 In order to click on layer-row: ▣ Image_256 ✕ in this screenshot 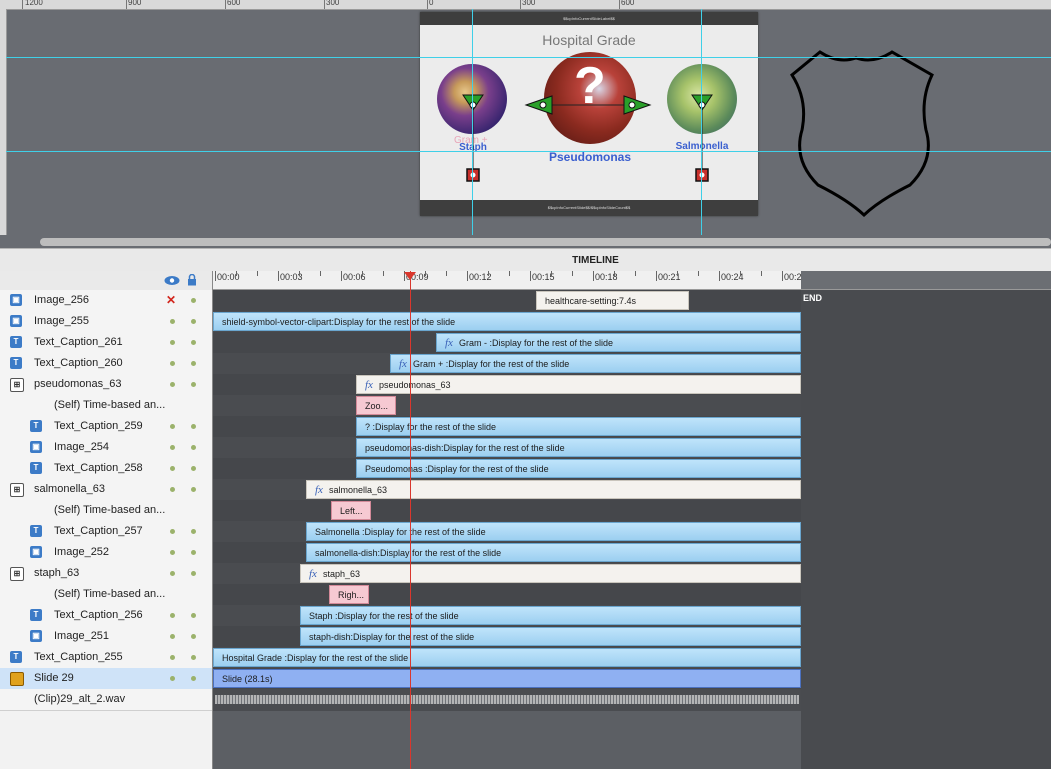, I will do `click(106, 301)`.